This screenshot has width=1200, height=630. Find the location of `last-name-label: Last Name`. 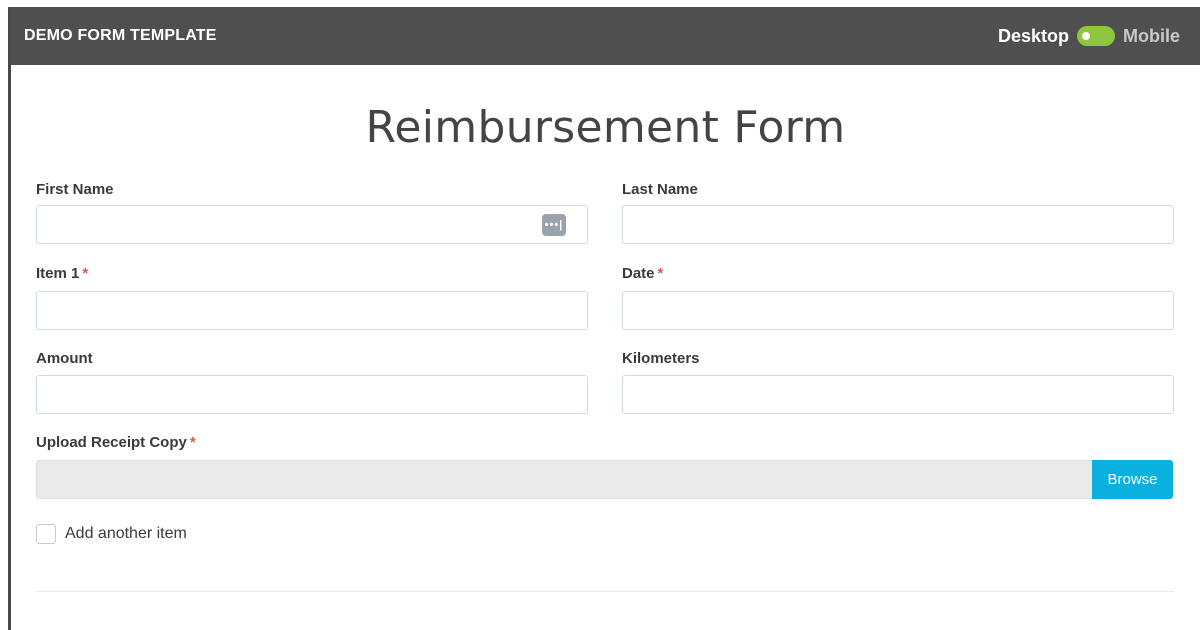

last-name-label: Last Name is located at coordinates (660, 189).